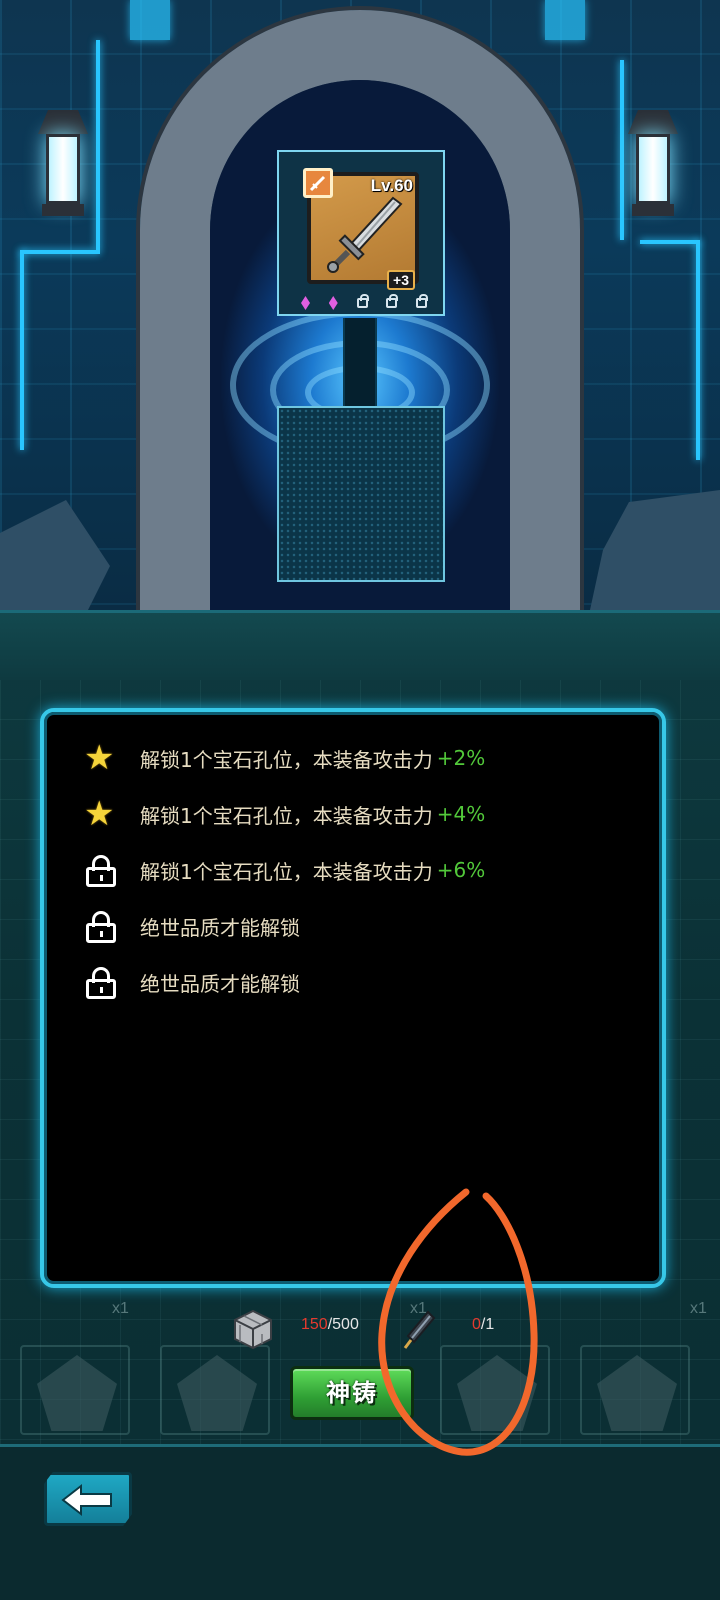 The height and width of the screenshot is (1600, 720). I want to click on effect-row: 解锁1个宝石孔位，本装备攻击力 +6%, so click(284, 870).